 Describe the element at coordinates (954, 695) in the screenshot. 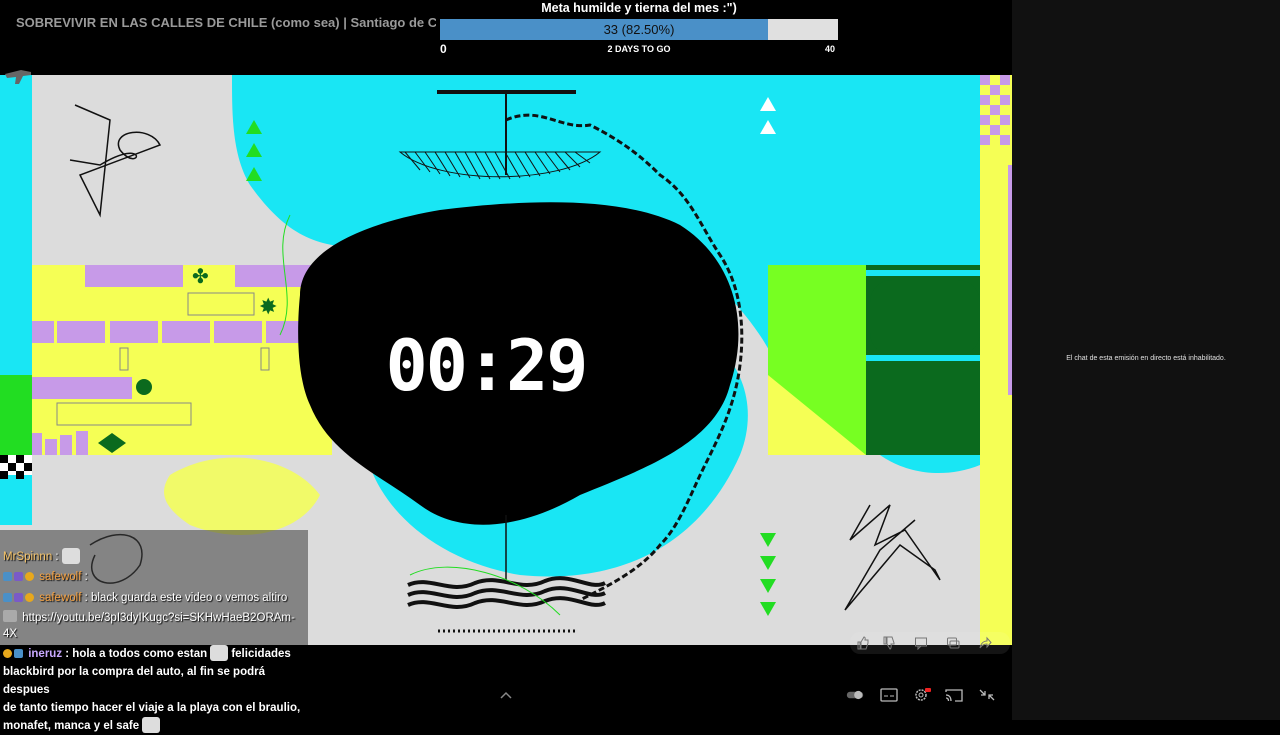

I see `cast-icon` at that location.